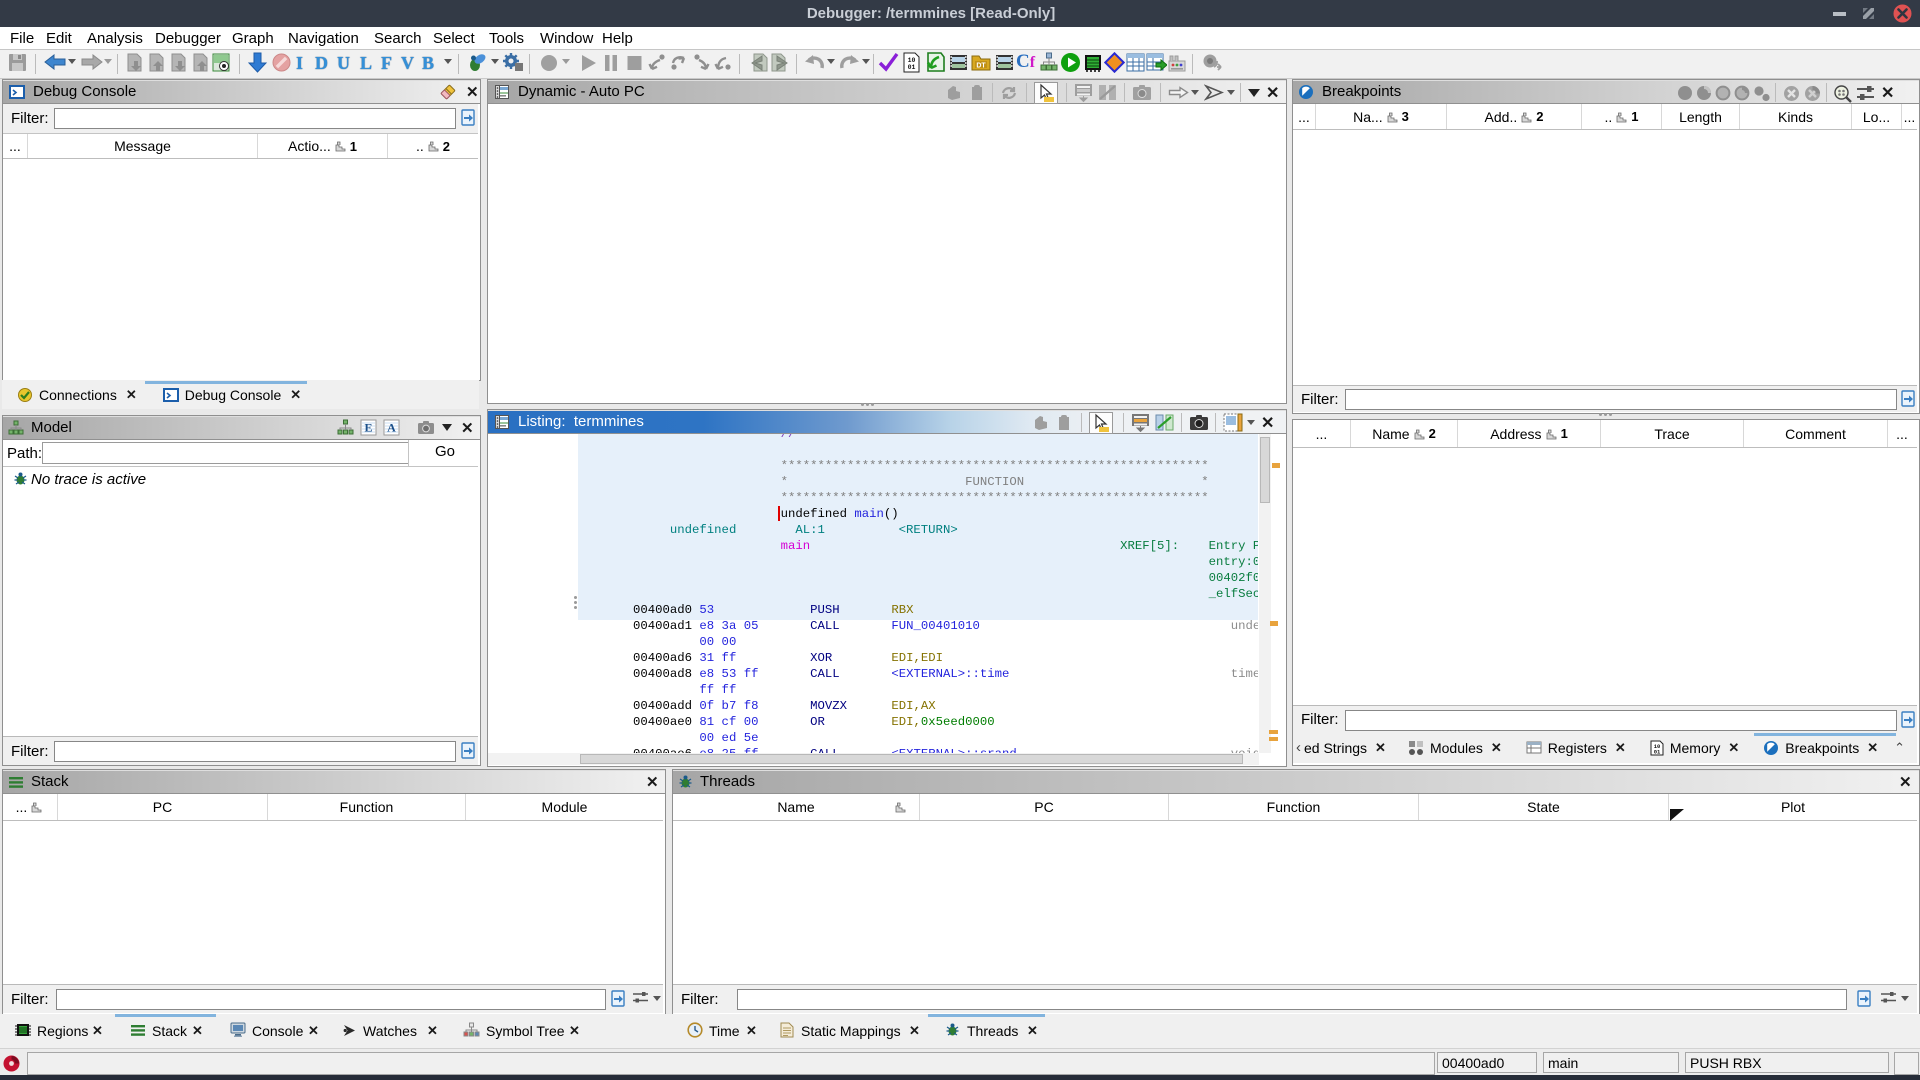  What do you see at coordinates (391, 428) in the screenshot?
I see `svg-text: A` at bounding box center [391, 428].